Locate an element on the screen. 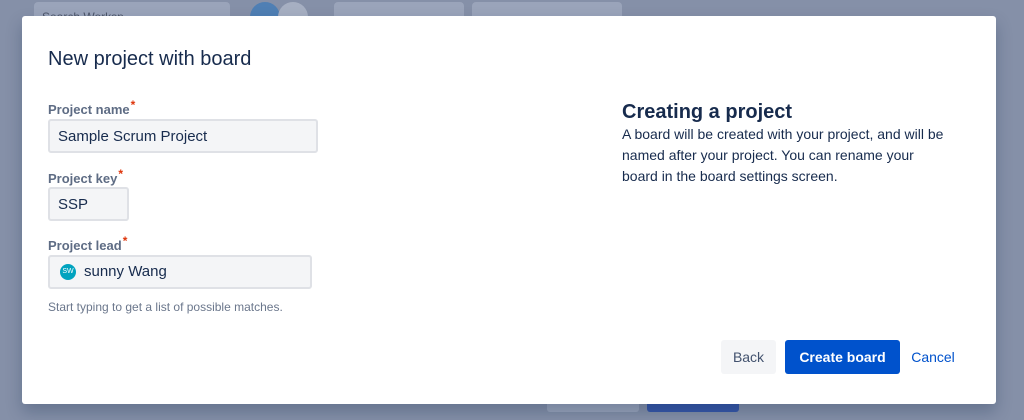  project-lead-label: Project lead* is located at coordinates (87, 244).